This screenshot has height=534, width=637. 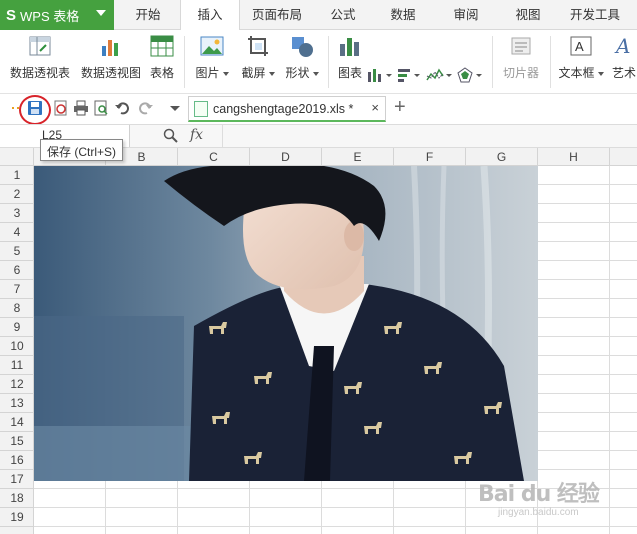 What do you see at coordinates (403, 15) in the screenshot?
I see `tab-data: 数据` at bounding box center [403, 15].